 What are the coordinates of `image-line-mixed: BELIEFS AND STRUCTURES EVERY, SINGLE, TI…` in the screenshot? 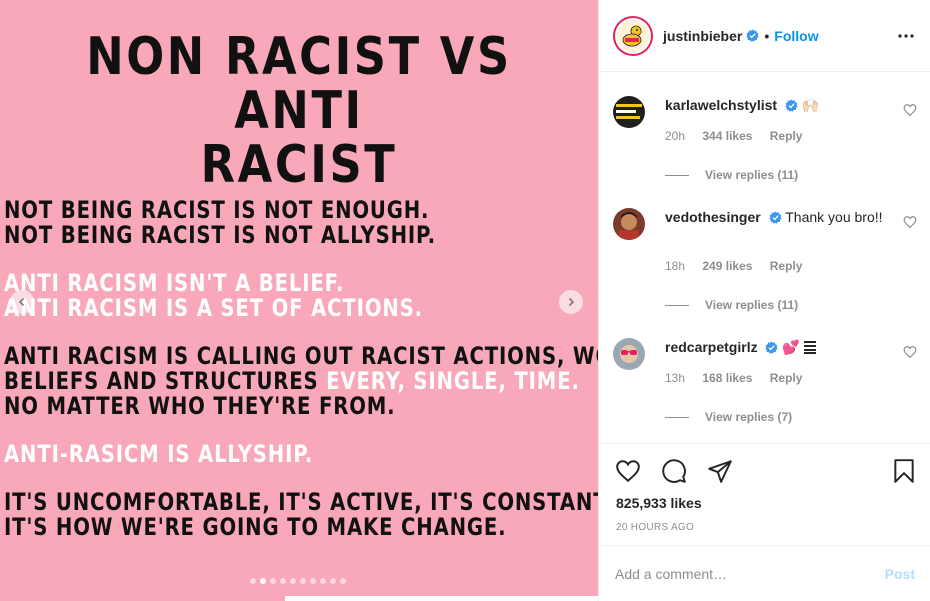 It's located at (291, 381).